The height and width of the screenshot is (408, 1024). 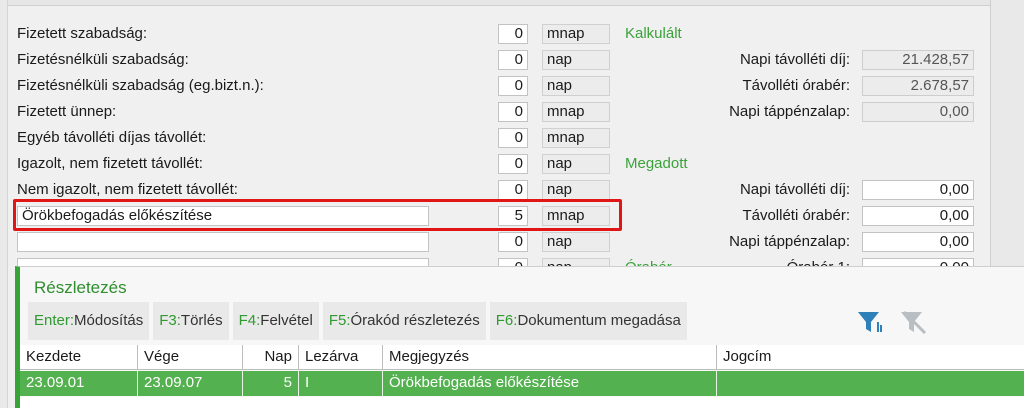 What do you see at coordinates (249, 320) in the screenshot?
I see `key-hint: F4:` at bounding box center [249, 320].